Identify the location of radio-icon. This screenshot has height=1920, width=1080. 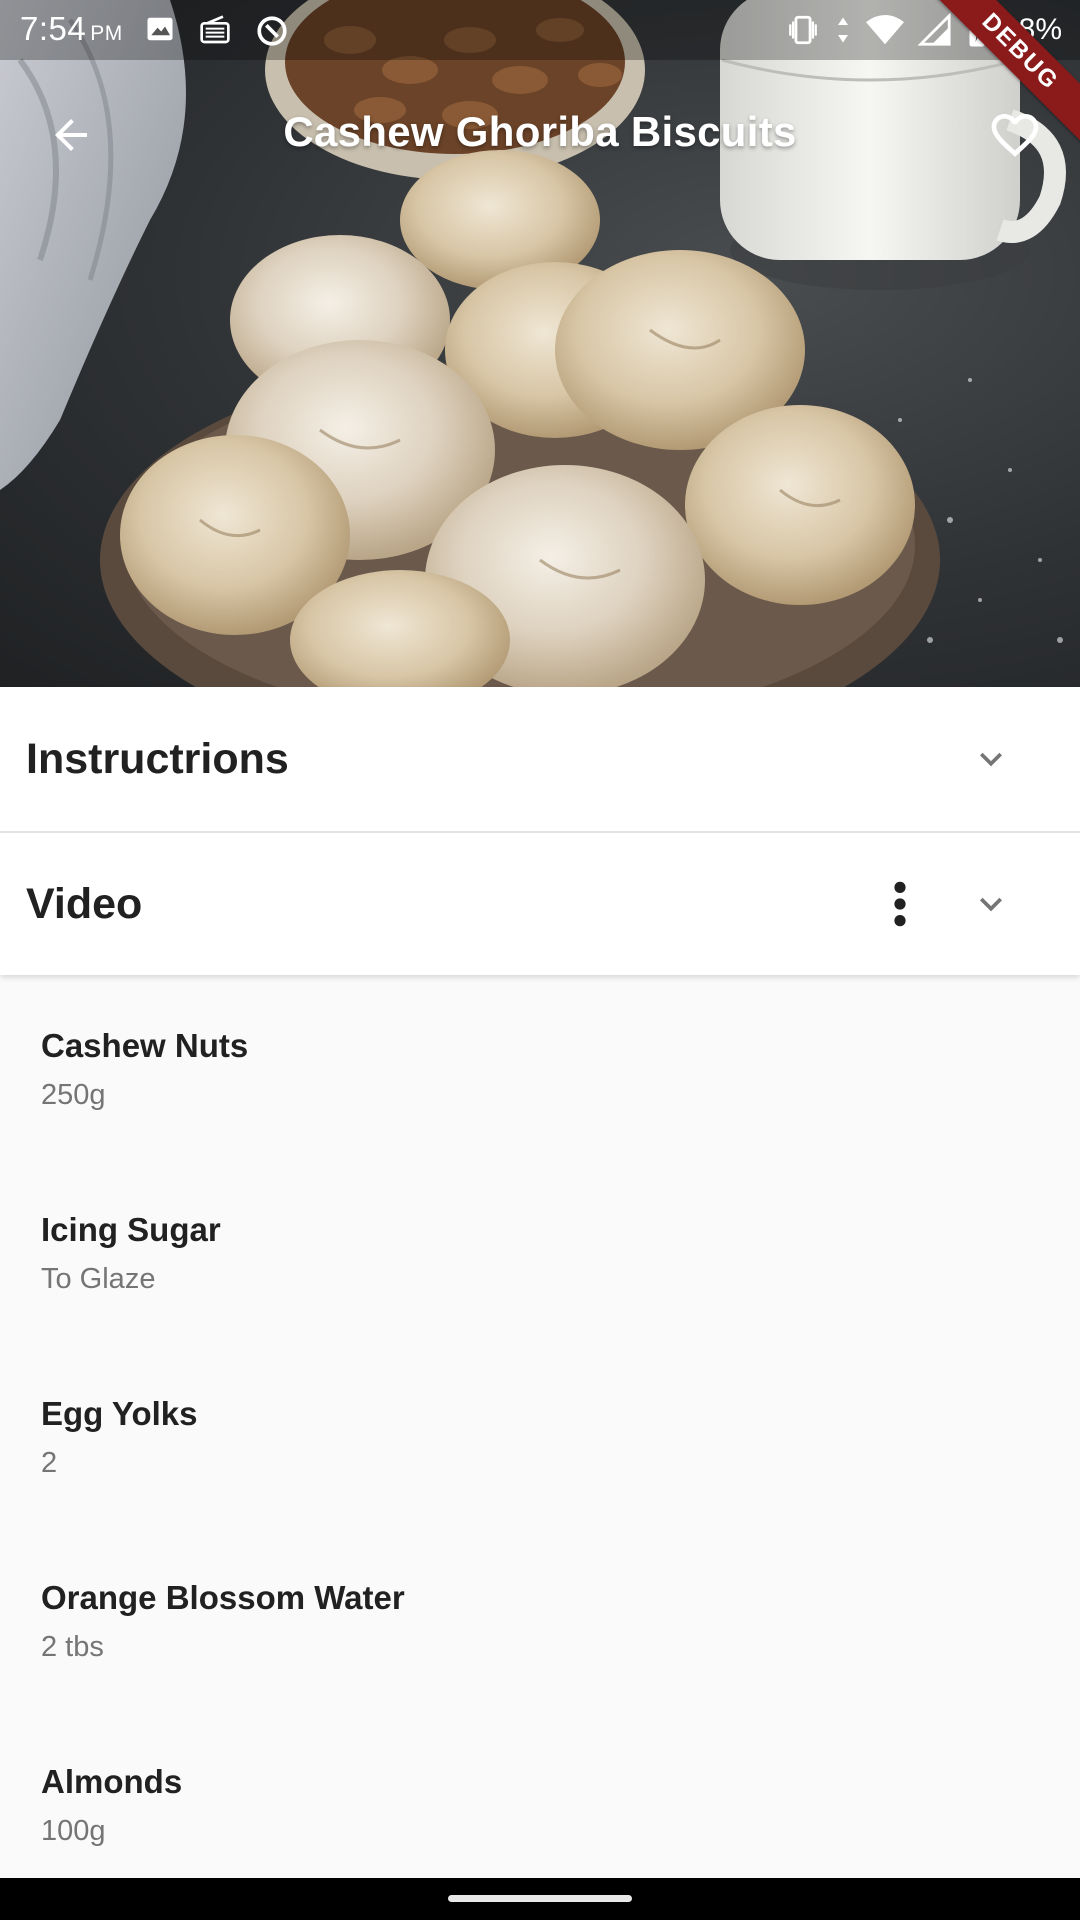
(215, 29).